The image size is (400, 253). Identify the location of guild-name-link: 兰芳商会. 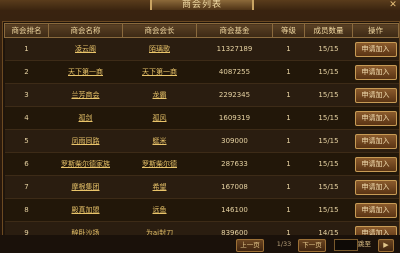
(86, 95).